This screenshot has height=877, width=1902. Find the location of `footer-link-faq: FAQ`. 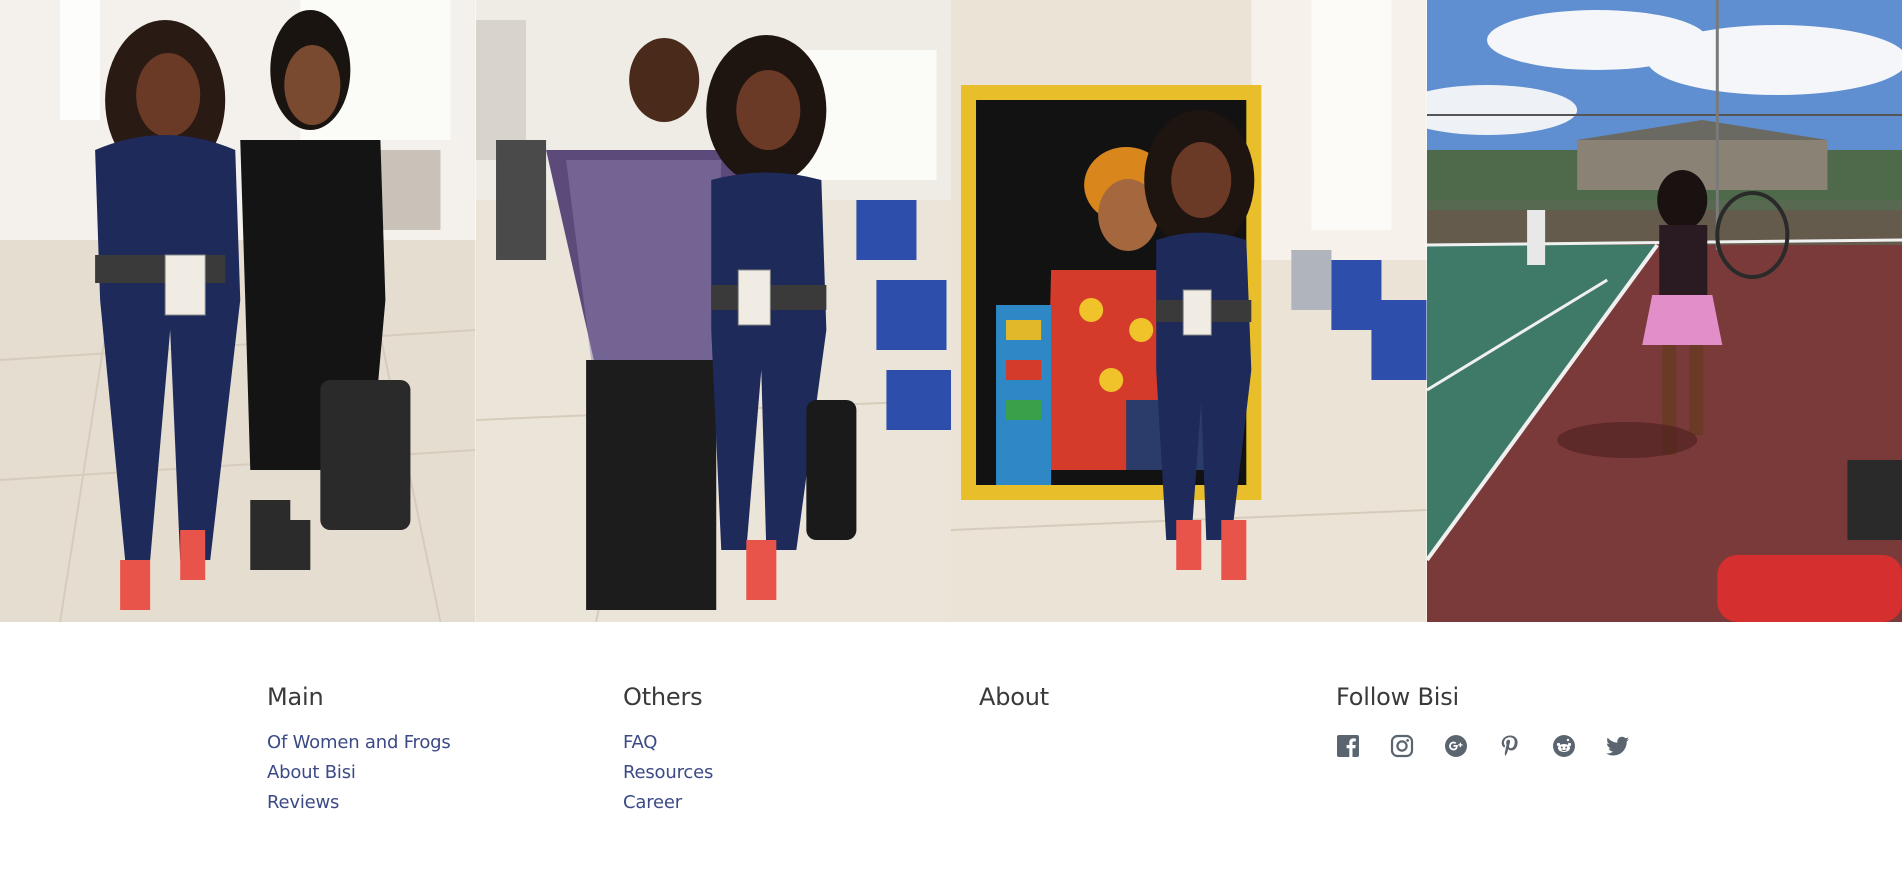

footer-link-faq: FAQ is located at coordinates (640, 742).